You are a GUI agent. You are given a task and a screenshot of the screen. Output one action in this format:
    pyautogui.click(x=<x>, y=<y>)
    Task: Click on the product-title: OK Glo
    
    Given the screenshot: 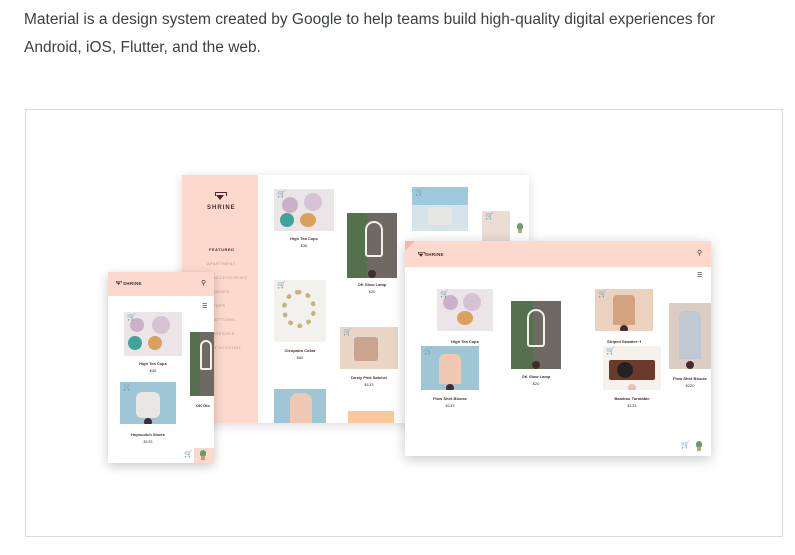 What is the action you would take?
    pyautogui.click(x=203, y=405)
    